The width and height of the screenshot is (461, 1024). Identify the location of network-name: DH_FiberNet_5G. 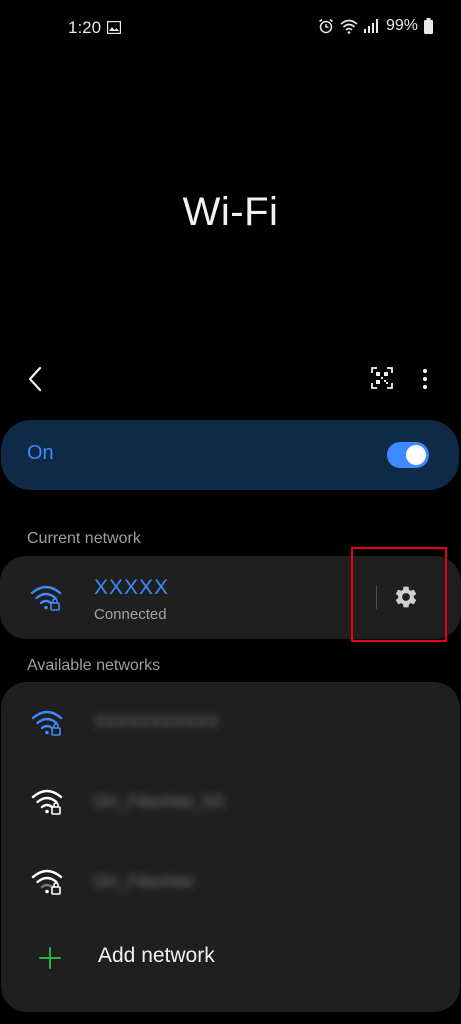
(160, 801).